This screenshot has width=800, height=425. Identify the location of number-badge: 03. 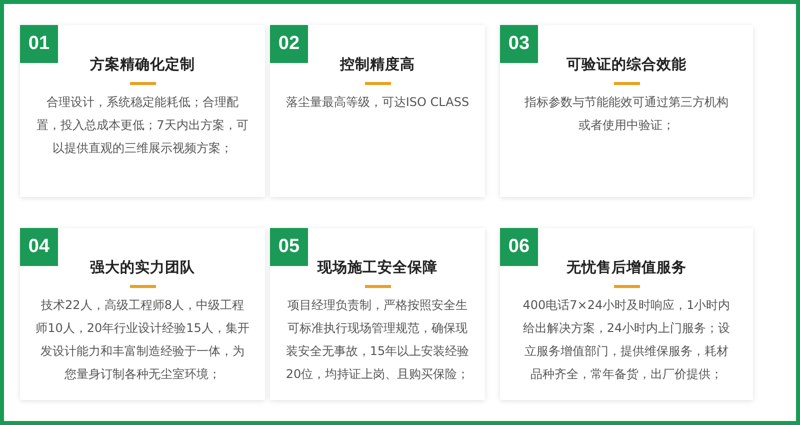
(519, 44).